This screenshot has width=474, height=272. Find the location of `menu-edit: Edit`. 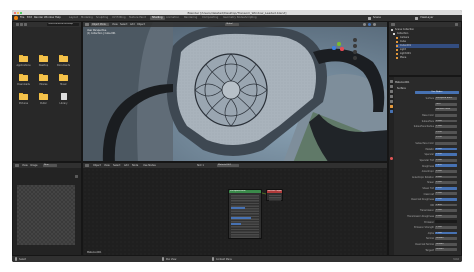

menu-edit: Edit is located at coordinates (29, 17).